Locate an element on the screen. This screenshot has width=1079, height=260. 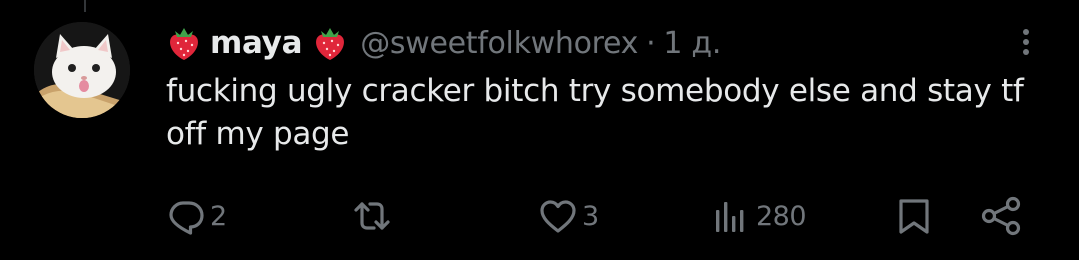
thread-connector-line is located at coordinates (85, 6).